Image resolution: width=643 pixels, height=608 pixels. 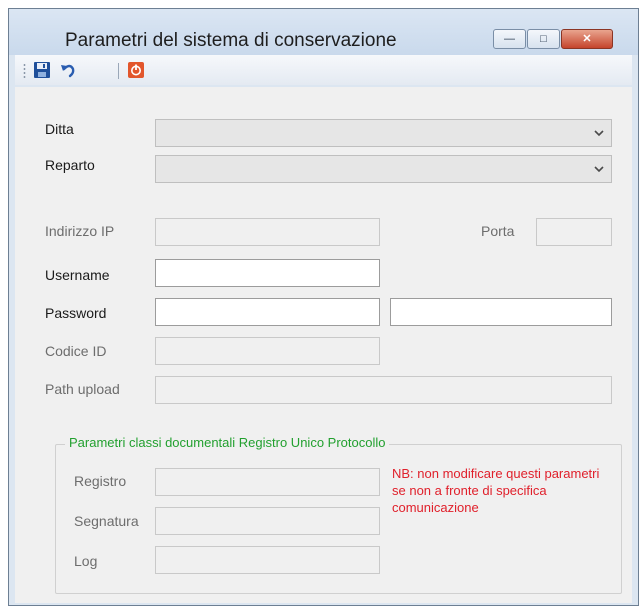 What do you see at coordinates (231, 40) in the screenshot?
I see `window-title: Parametri del sistema di conservazione` at bounding box center [231, 40].